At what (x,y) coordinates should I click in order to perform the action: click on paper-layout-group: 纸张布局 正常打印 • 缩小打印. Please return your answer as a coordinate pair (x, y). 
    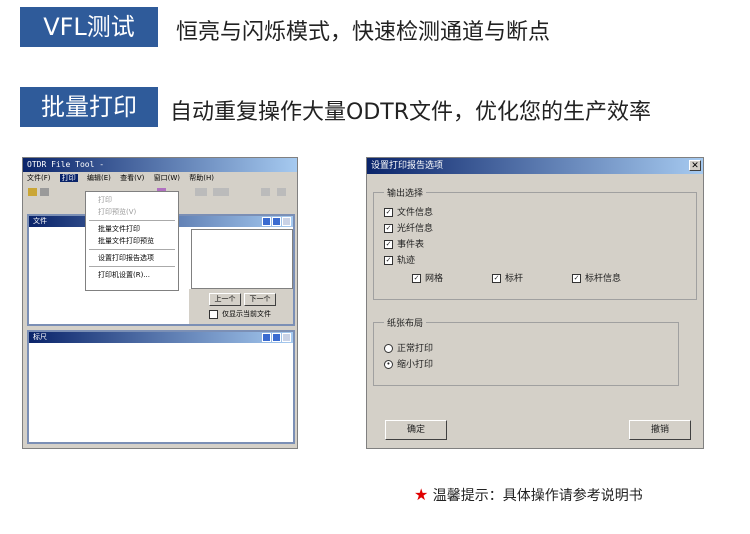
    Looking at the image, I should click on (526, 351).